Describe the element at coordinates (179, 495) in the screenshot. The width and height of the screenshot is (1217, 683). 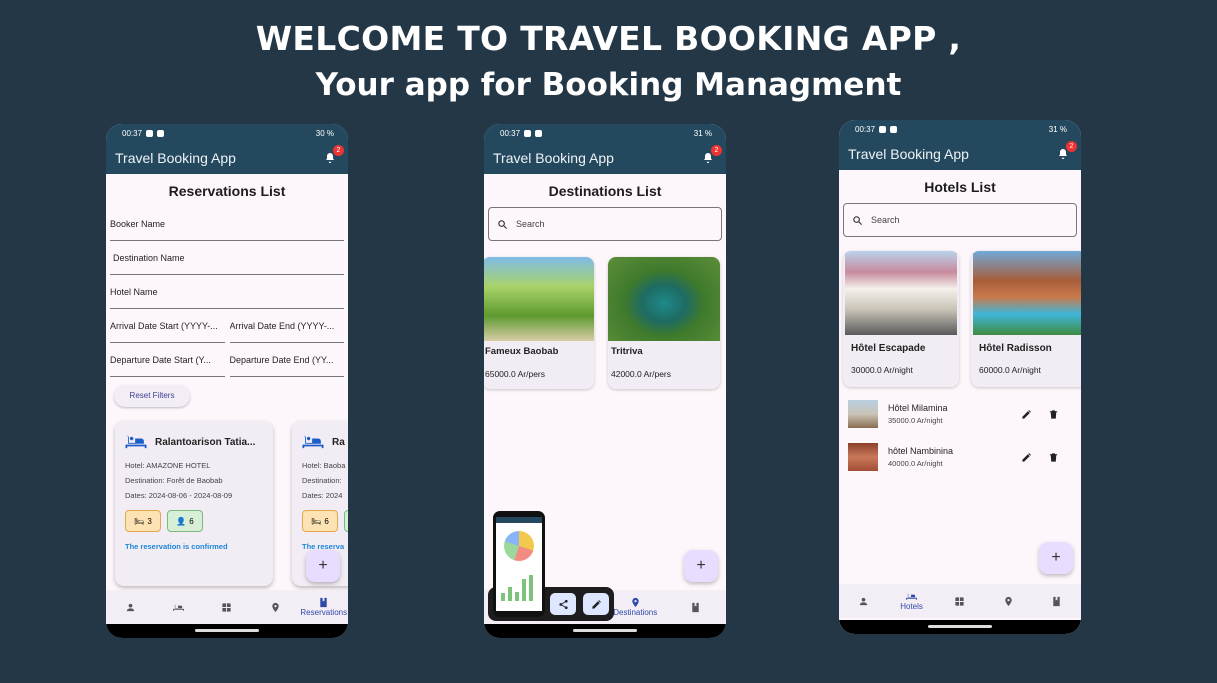
I see `reservation-dates: Dates: 2024-08-06 - 2024-08-09` at that location.